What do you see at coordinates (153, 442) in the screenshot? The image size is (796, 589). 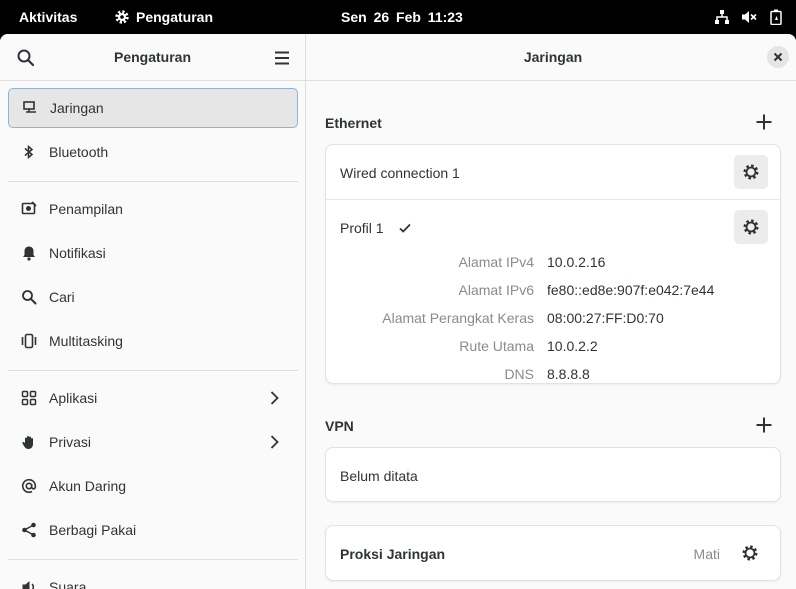 I see `sidebar-item-privasi: Privasi` at bounding box center [153, 442].